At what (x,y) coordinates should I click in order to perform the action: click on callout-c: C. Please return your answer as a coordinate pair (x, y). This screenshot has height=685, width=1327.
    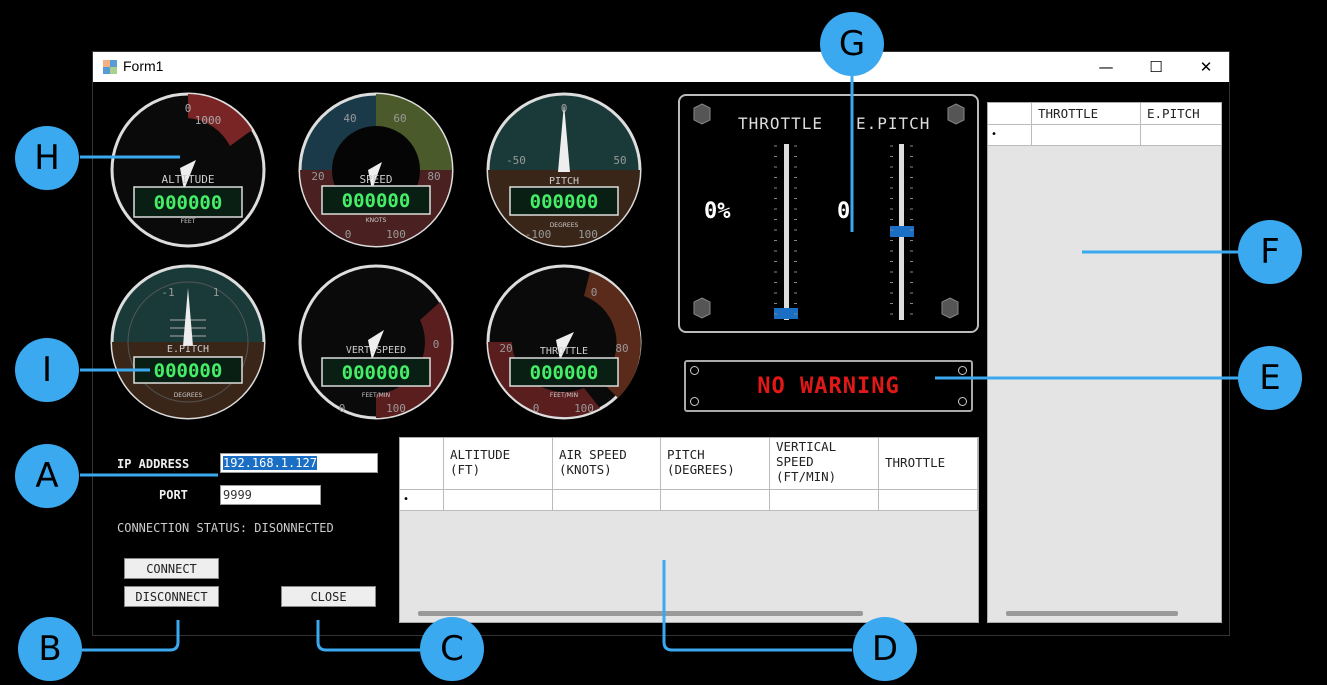
    Looking at the image, I should click on (452, 649).